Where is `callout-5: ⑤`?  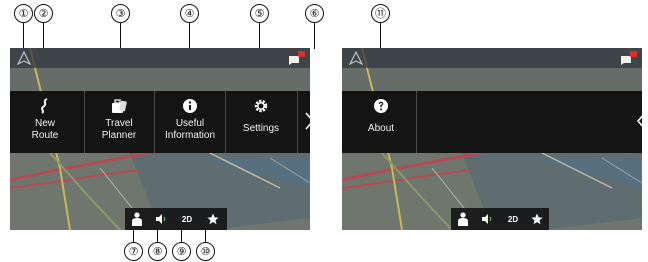
callout-5: ⑤ is located at coordinates (259, 13).